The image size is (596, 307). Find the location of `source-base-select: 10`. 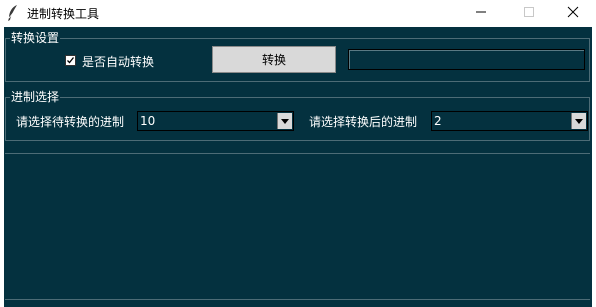

source-base-select: 10 is located at coordinates (215, 121).